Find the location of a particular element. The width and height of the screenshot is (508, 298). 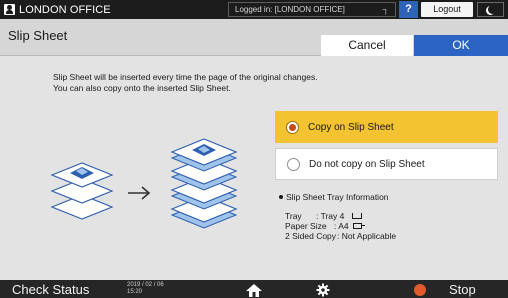

paper-size-row: Paper Size : A4 is located at coordinates (340, 226).